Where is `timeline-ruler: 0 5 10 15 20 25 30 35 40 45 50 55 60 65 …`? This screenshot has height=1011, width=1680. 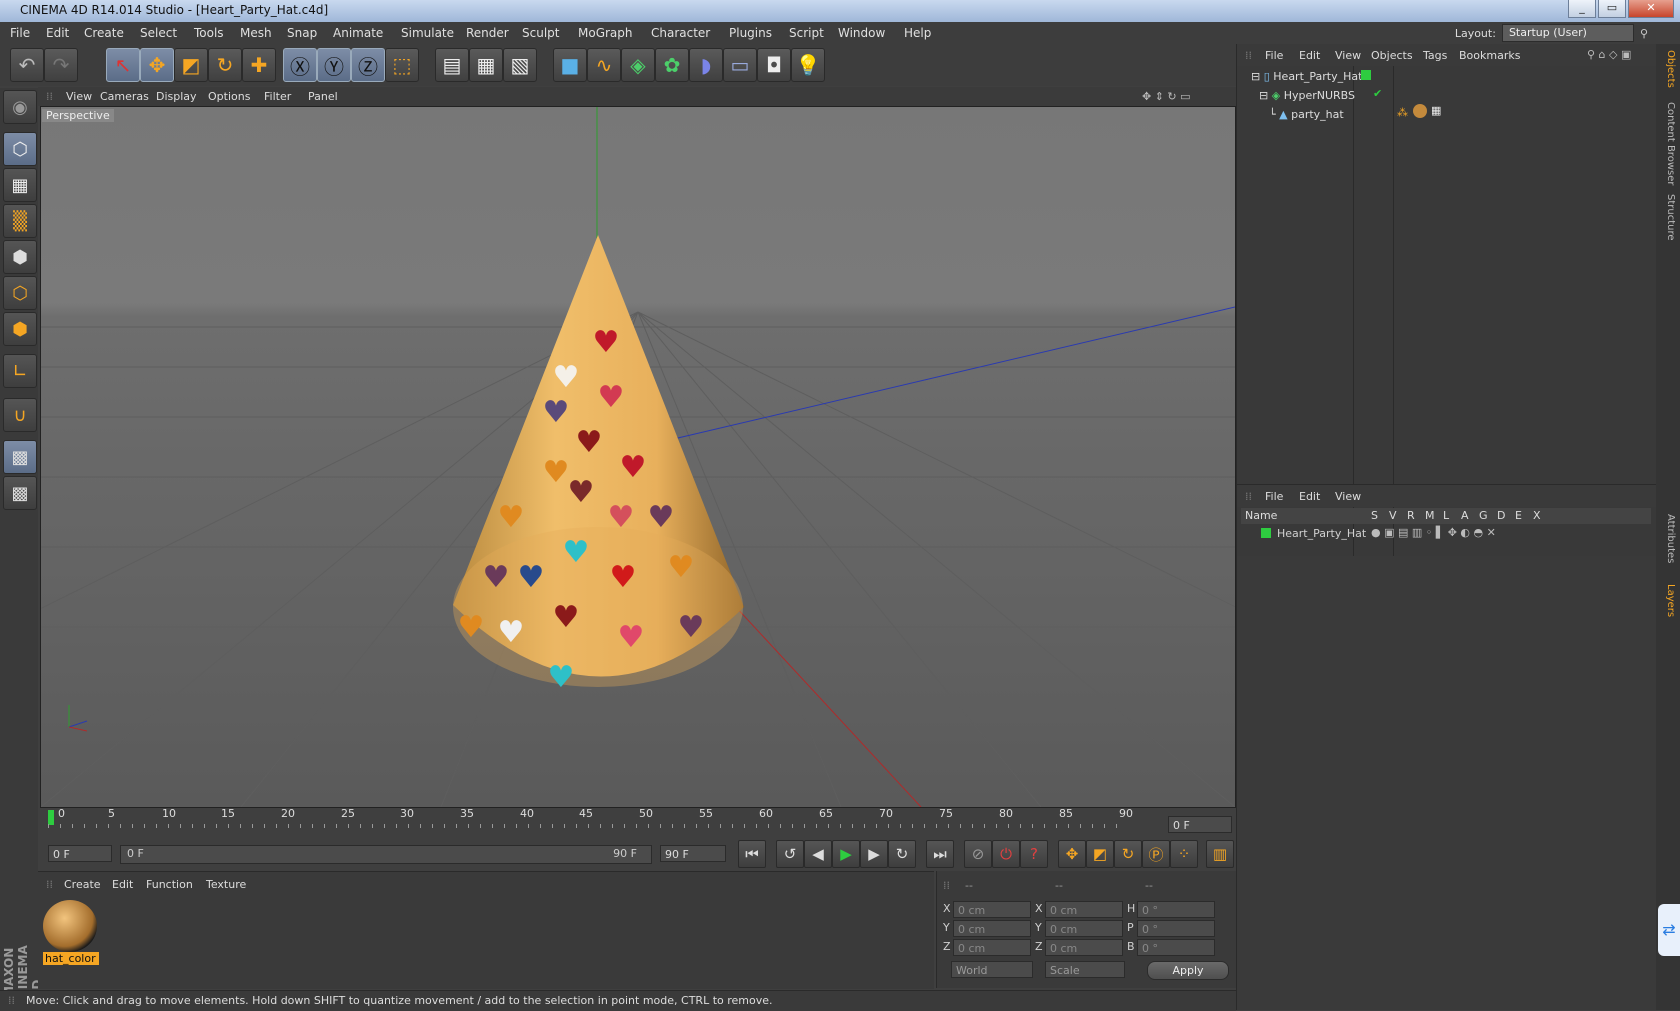
timeline-ruler: 0 5 10 15 20 25 30 35 40 45 50 55 60 65 … is located at coordinates (598, 817).